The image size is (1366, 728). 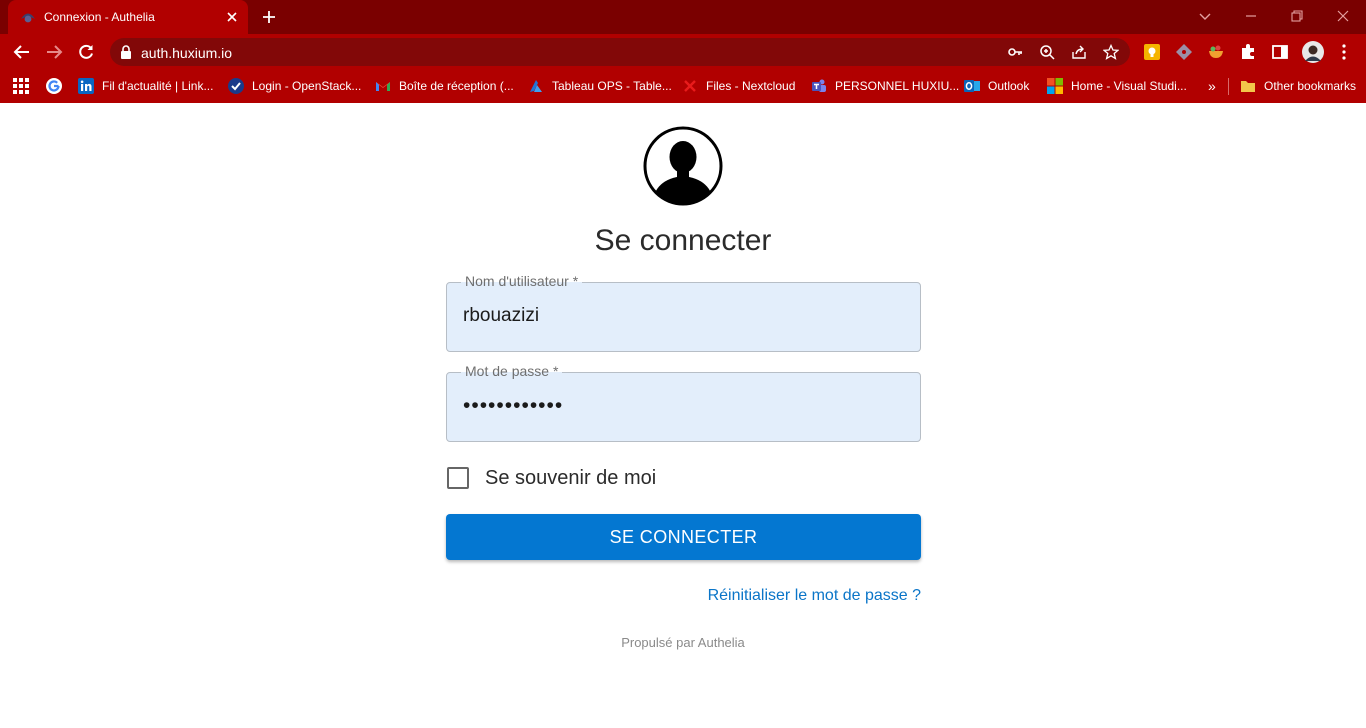 I want to click on sign-in-button: SE CONNECTER, so click(x=683, y=537).